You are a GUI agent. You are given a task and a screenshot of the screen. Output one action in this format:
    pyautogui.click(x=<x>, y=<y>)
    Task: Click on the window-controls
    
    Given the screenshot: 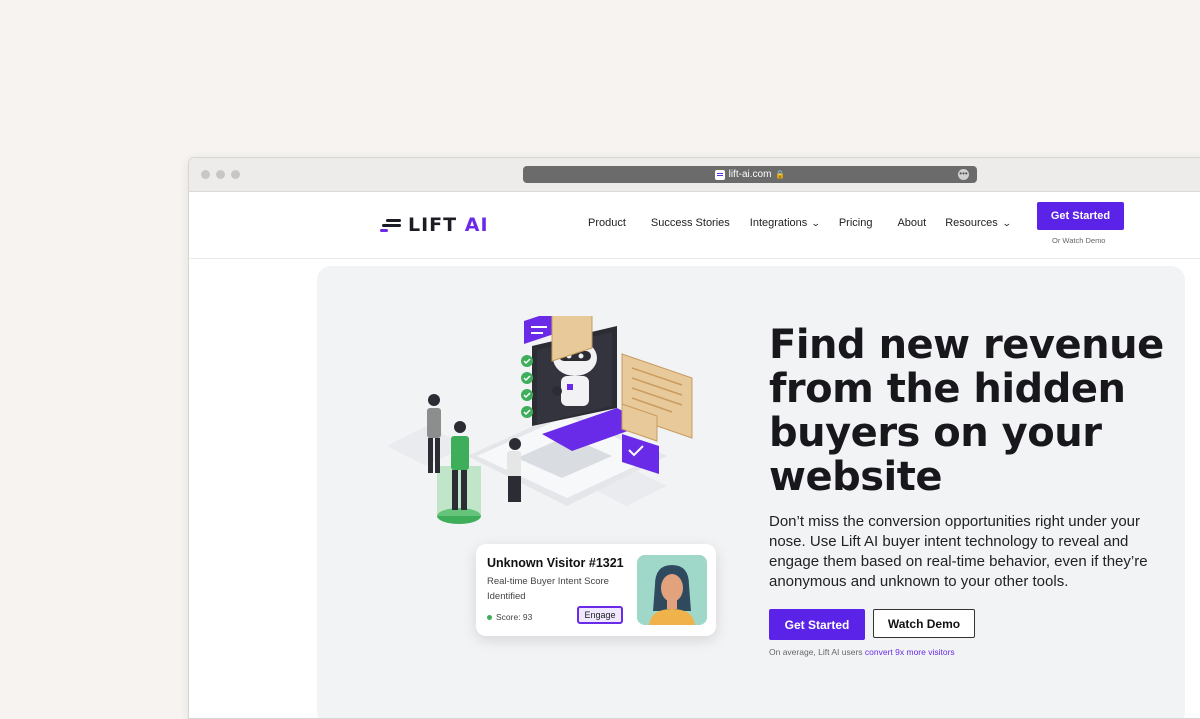 What is the action you would take?
    pyautogui.click(x=220, y=174)
    